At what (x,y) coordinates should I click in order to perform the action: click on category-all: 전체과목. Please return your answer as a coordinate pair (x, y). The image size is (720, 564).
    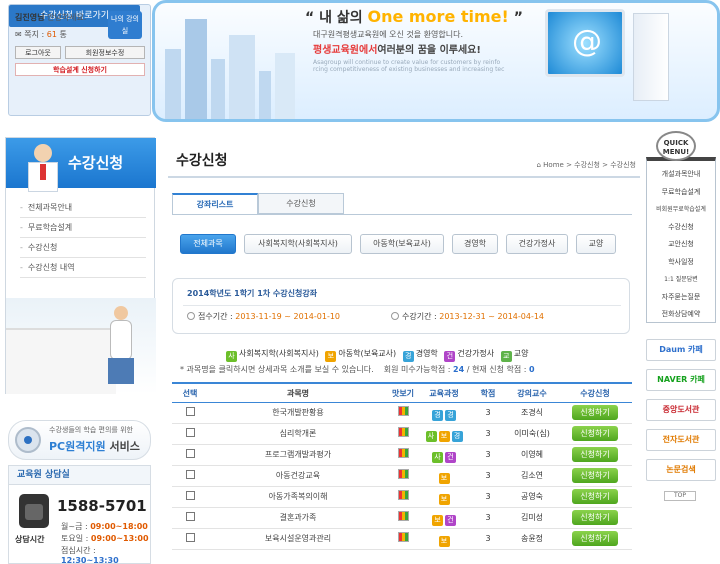
    Looking at the image, I should click on (208, 244).